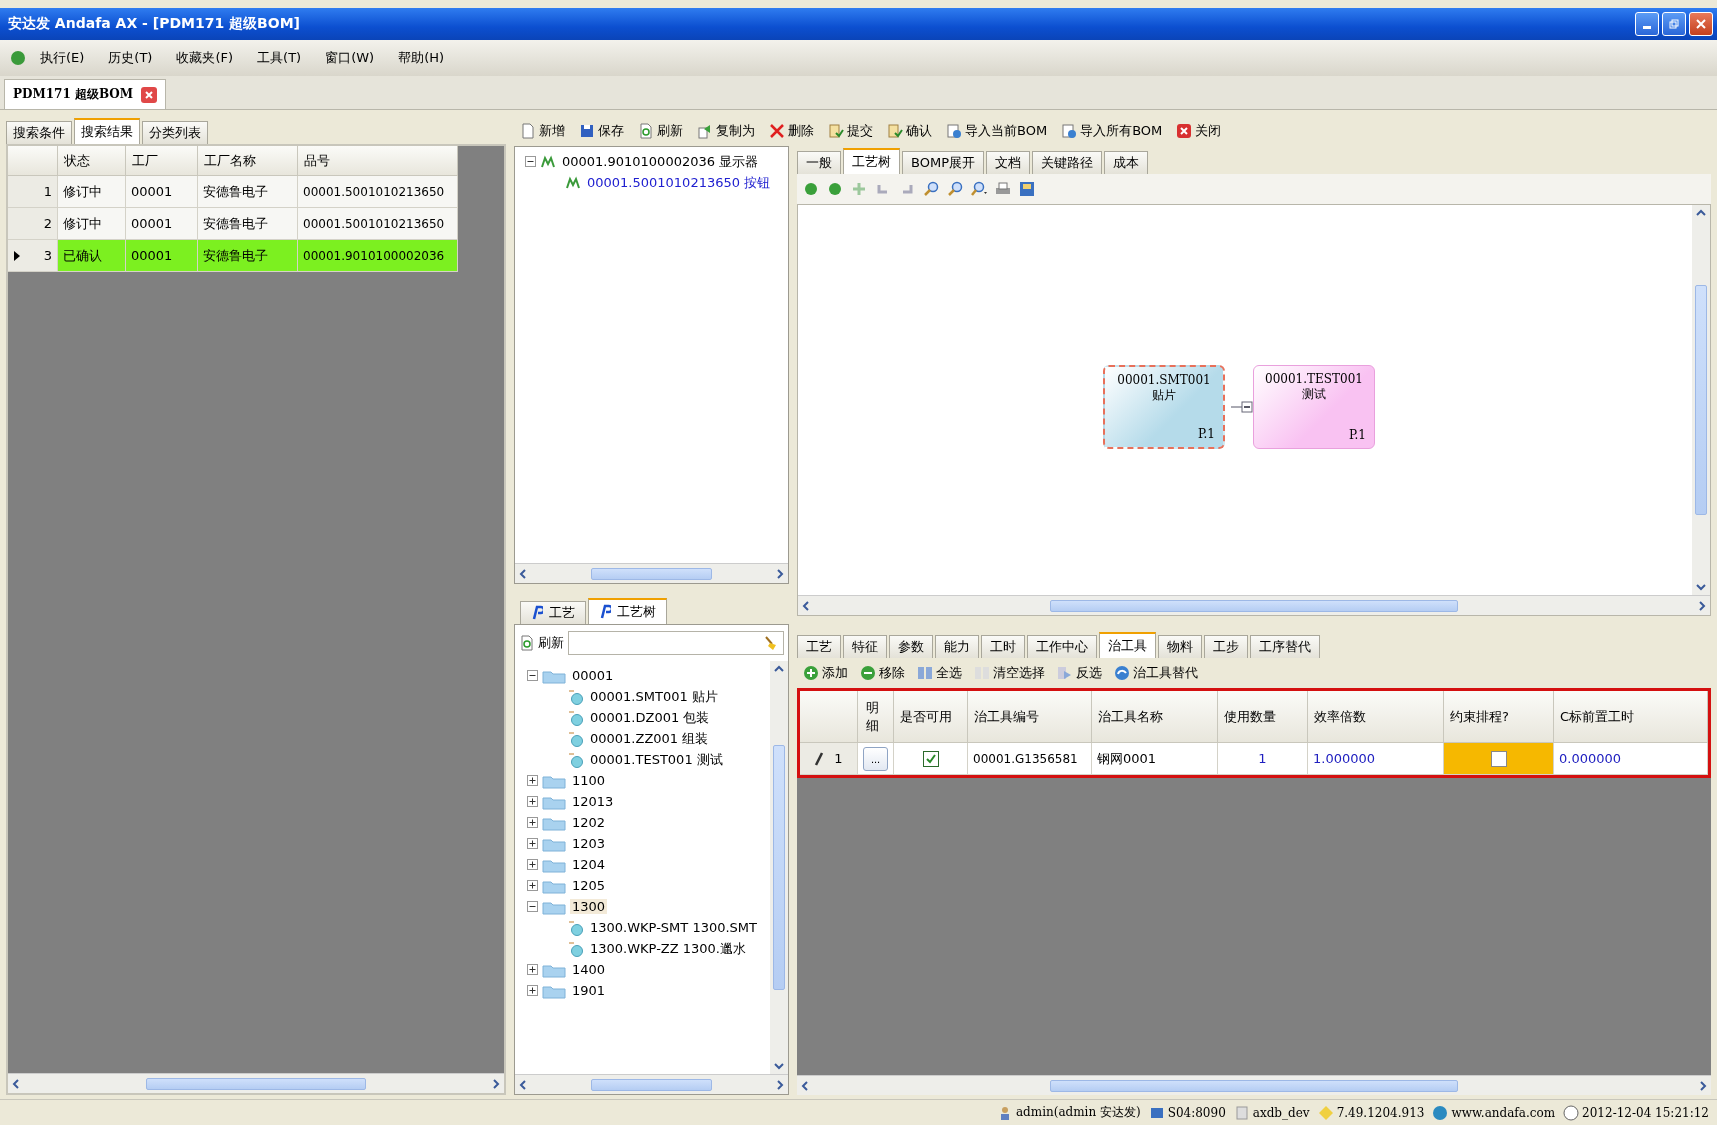 Image resolution: width=1717 pixels, height=1125 pixels. What do you see at coordinates (957, 646) in the screenshot?
I see `operation-tab: 能力` at bounding box center [957, 646].